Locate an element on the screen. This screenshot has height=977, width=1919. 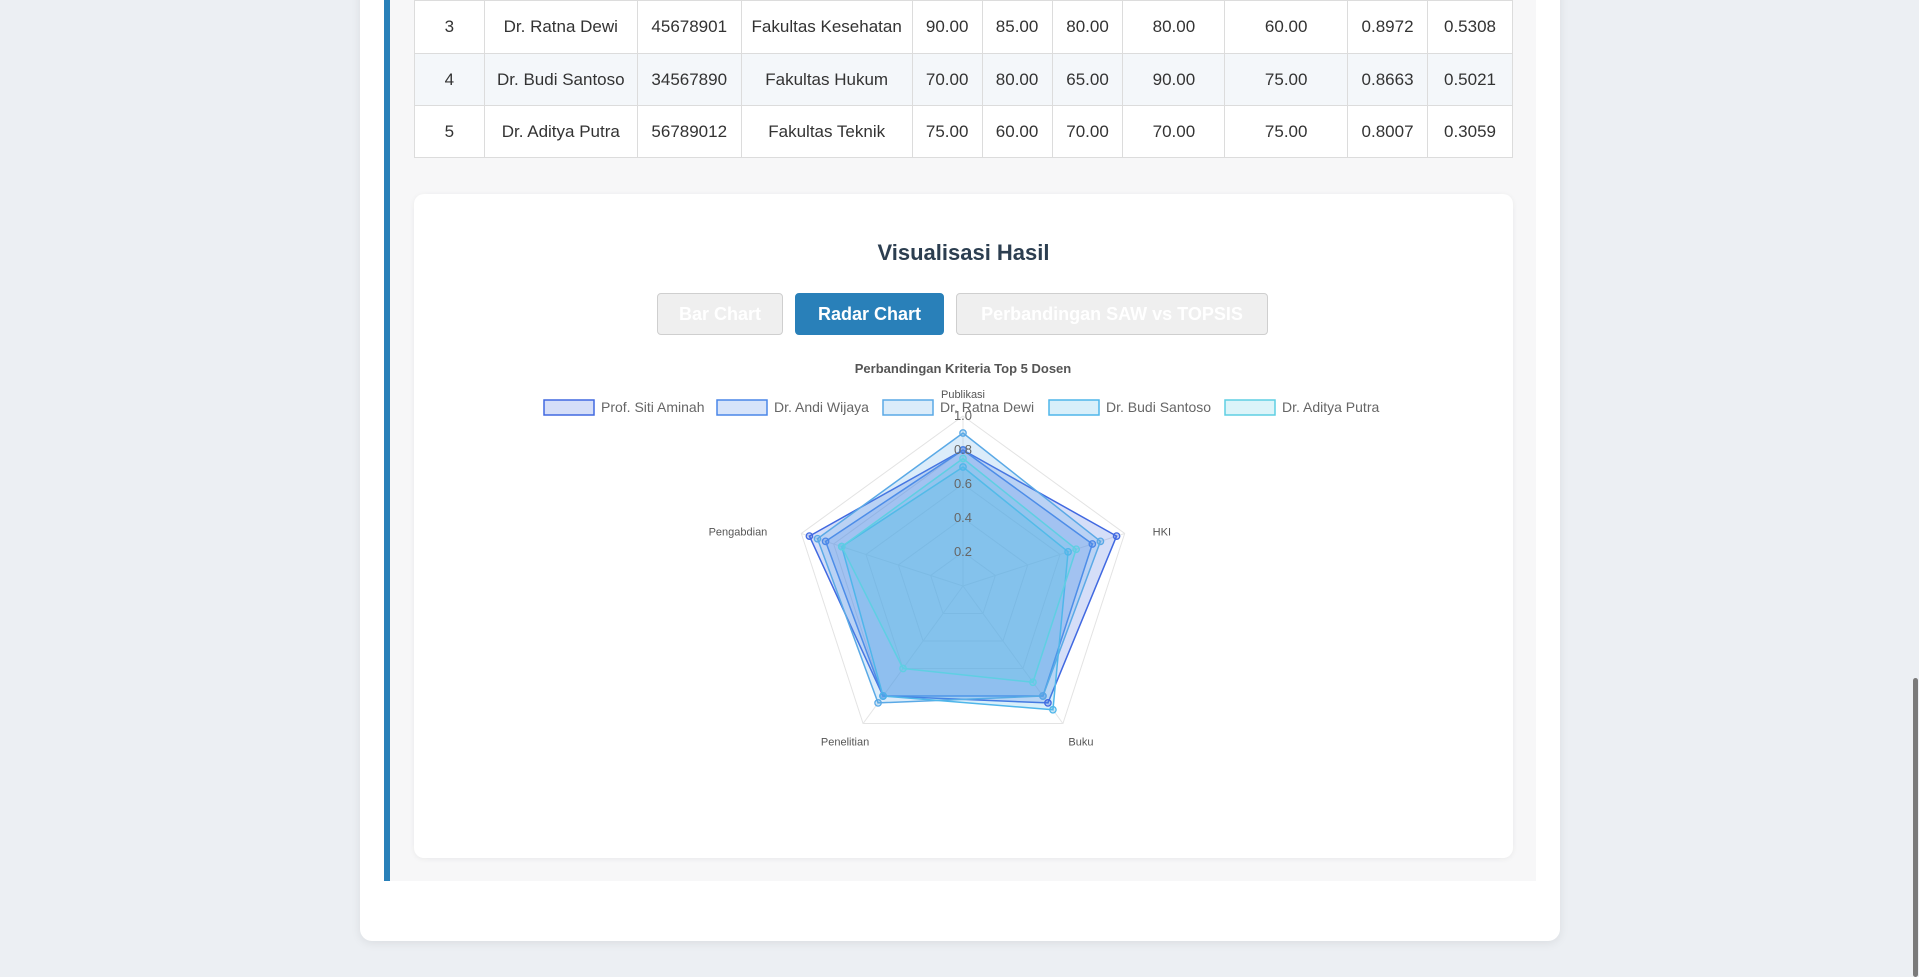
table-cell-rank: 4 is located at coordinates (449, 79).